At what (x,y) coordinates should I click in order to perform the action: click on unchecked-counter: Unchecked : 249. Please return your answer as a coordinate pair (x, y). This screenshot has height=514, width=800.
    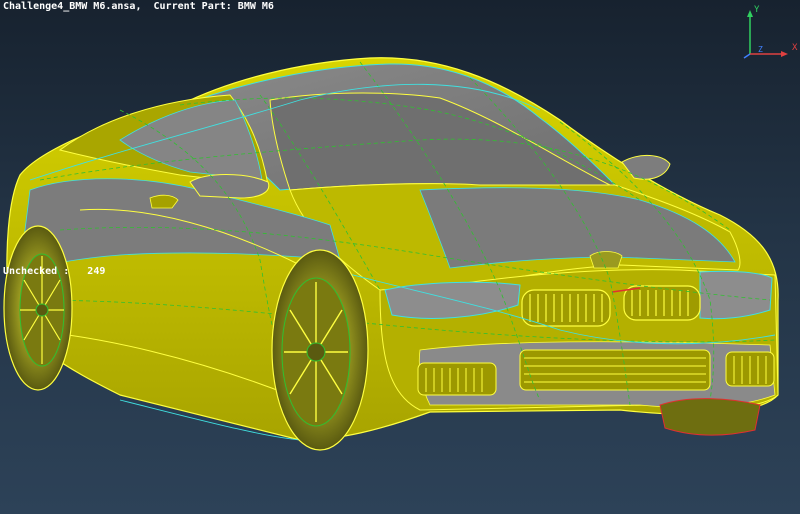
    Looking at the image, I should click on (54, 271).